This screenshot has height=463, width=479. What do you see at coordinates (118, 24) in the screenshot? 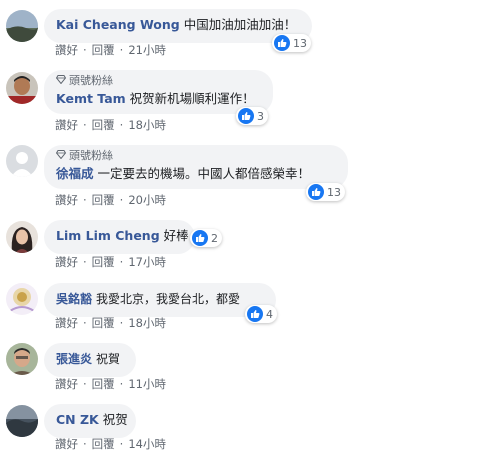
I see `comment-author: Kai Cheang Wong` at bounding box center [118, 24].